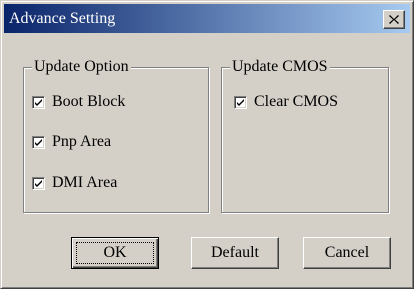  I want to click on ok-button: OK, so click(115, 253).